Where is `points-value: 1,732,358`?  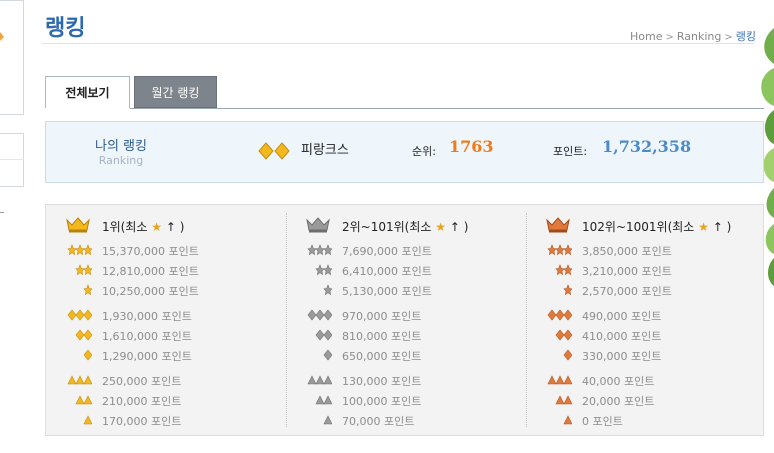 points-value: 1,732,358 is located at coordinates (647, 146).